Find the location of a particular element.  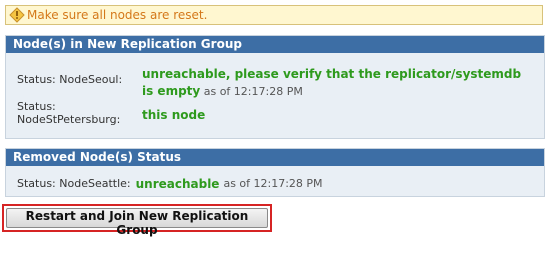

node-status-label: Status: NodeSeattle: is located at coordinates (74, 183).